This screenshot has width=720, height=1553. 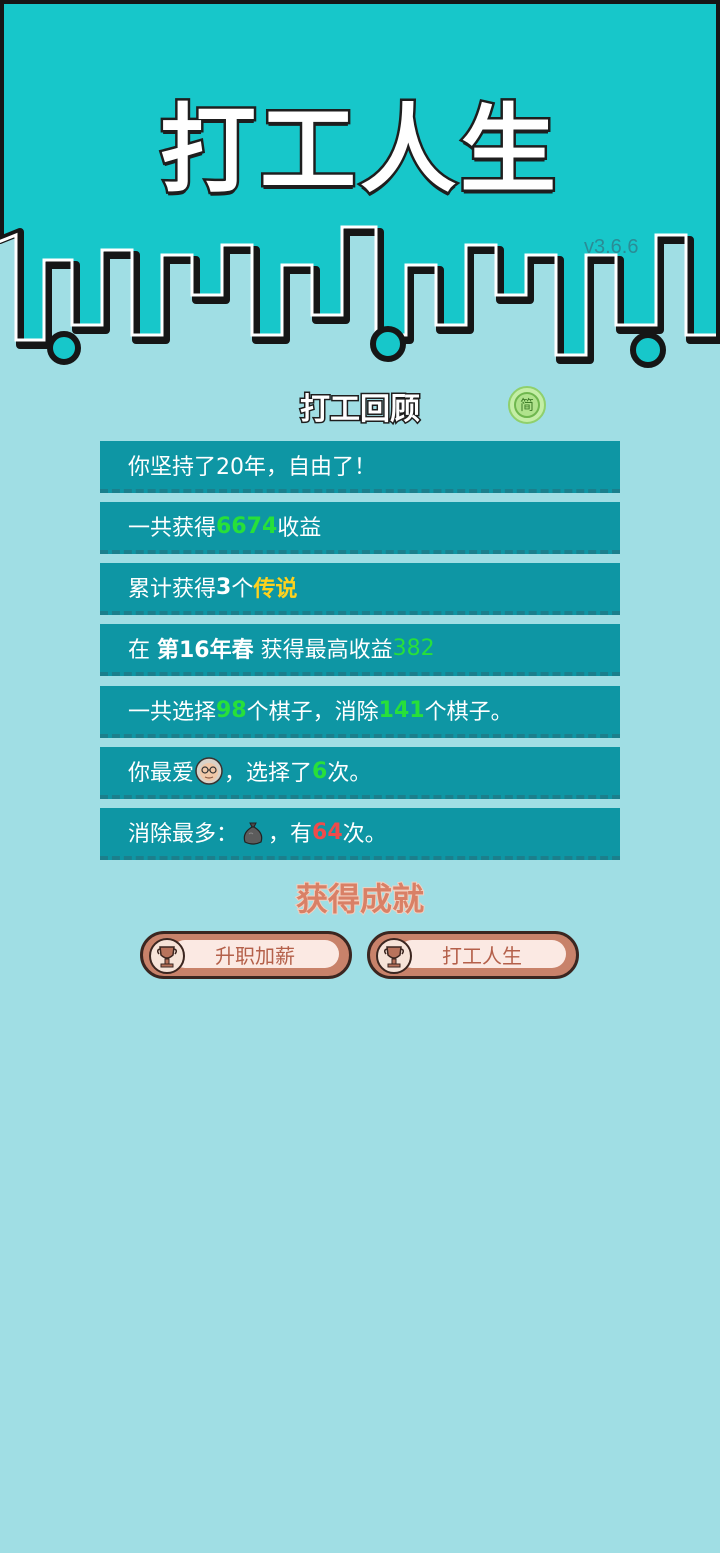 I want to click on stat-row-most-removed: 消除最多： ，有 64 次。, so click(x=360, y=834).